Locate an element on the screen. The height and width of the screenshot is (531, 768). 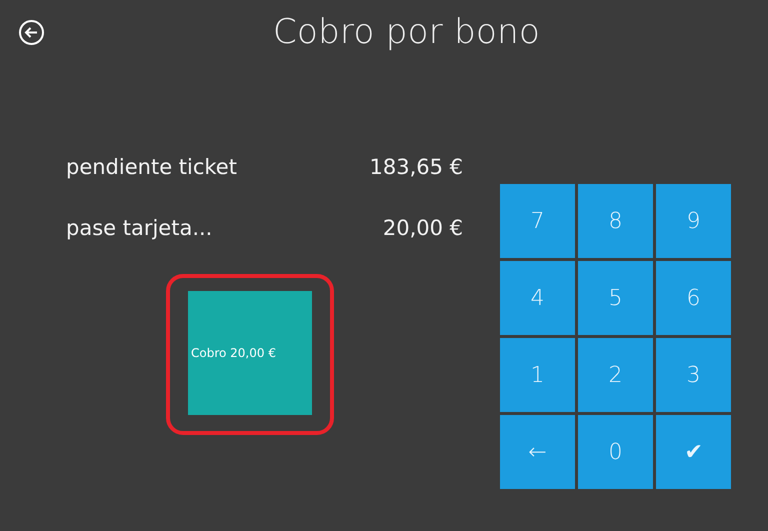
keypad-key: 9 is located at coordinates (693, 221).